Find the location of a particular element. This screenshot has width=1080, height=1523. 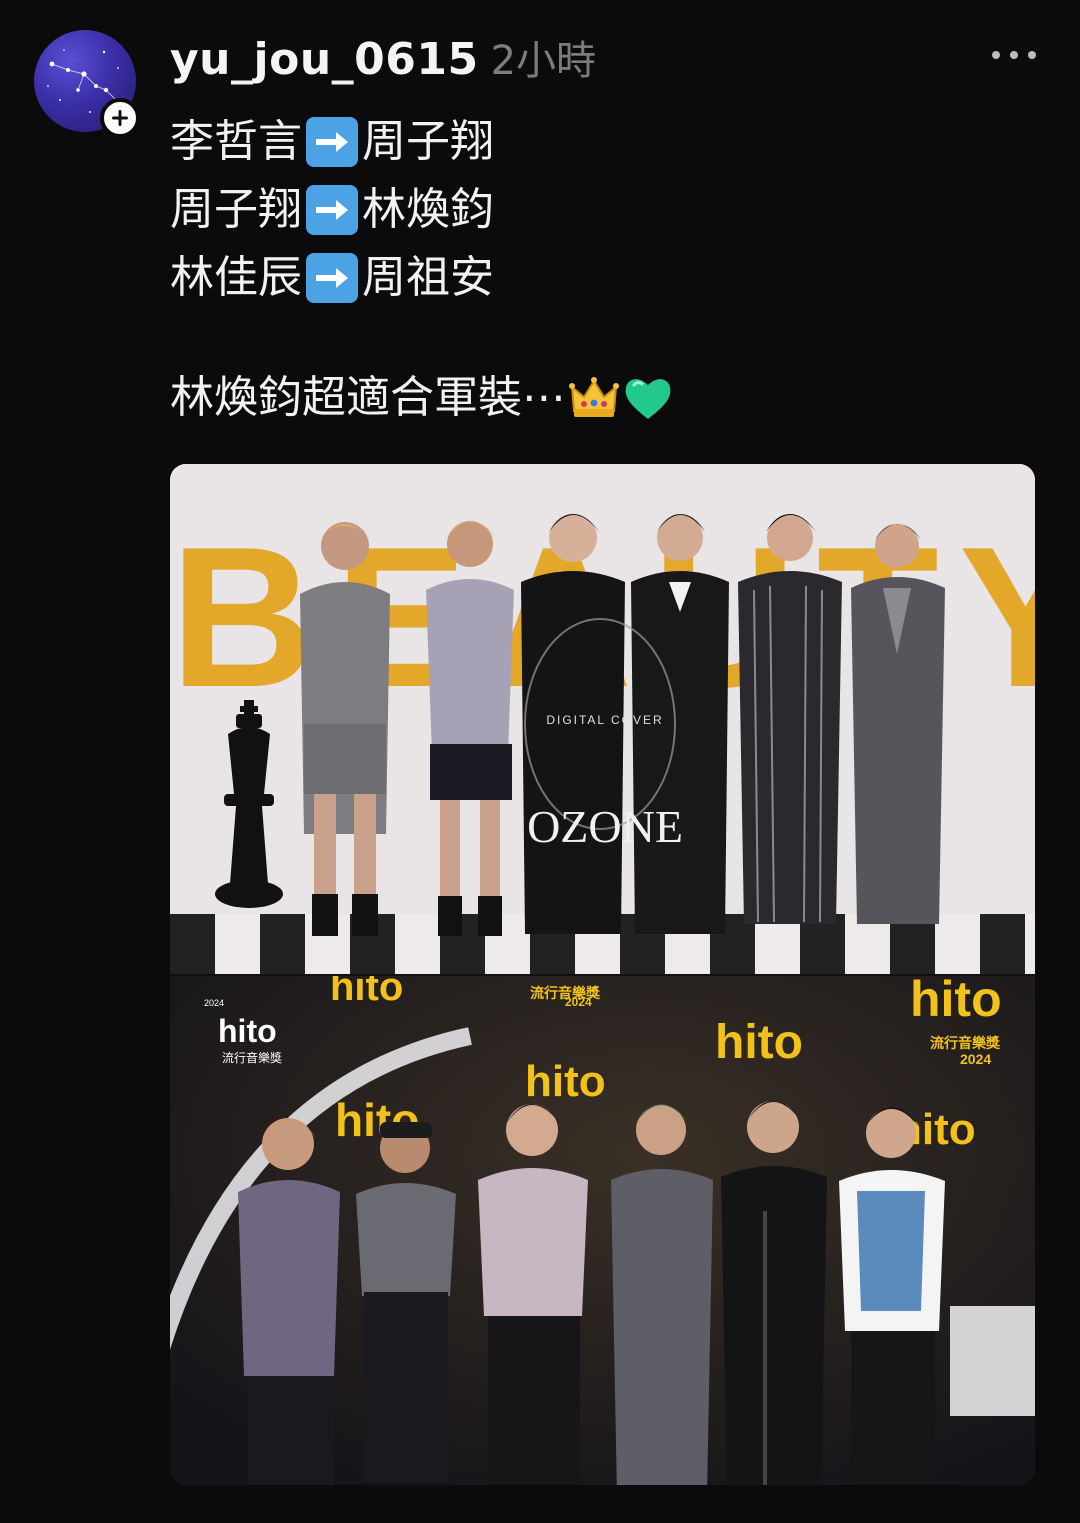

plus-icon is located at coordinates (120, 118).